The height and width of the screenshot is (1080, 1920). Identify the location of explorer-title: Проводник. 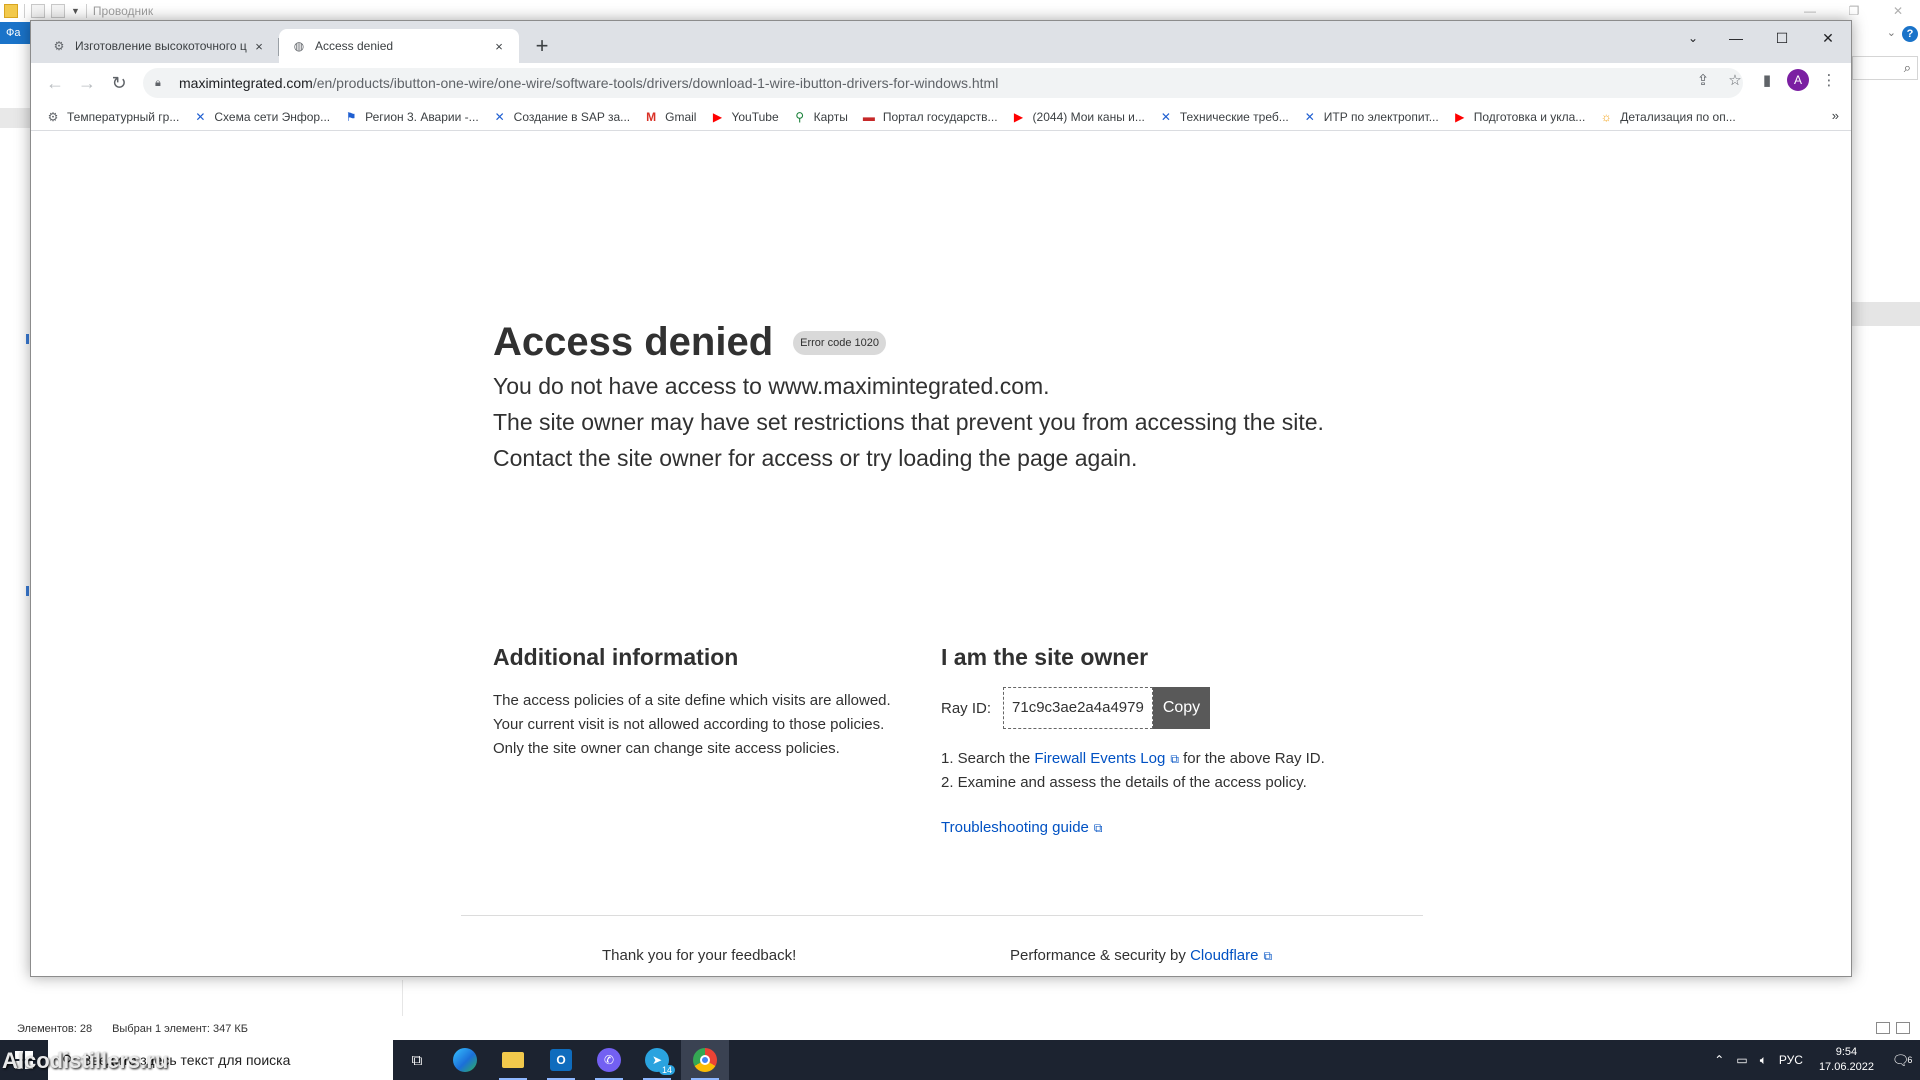
(123, 11).